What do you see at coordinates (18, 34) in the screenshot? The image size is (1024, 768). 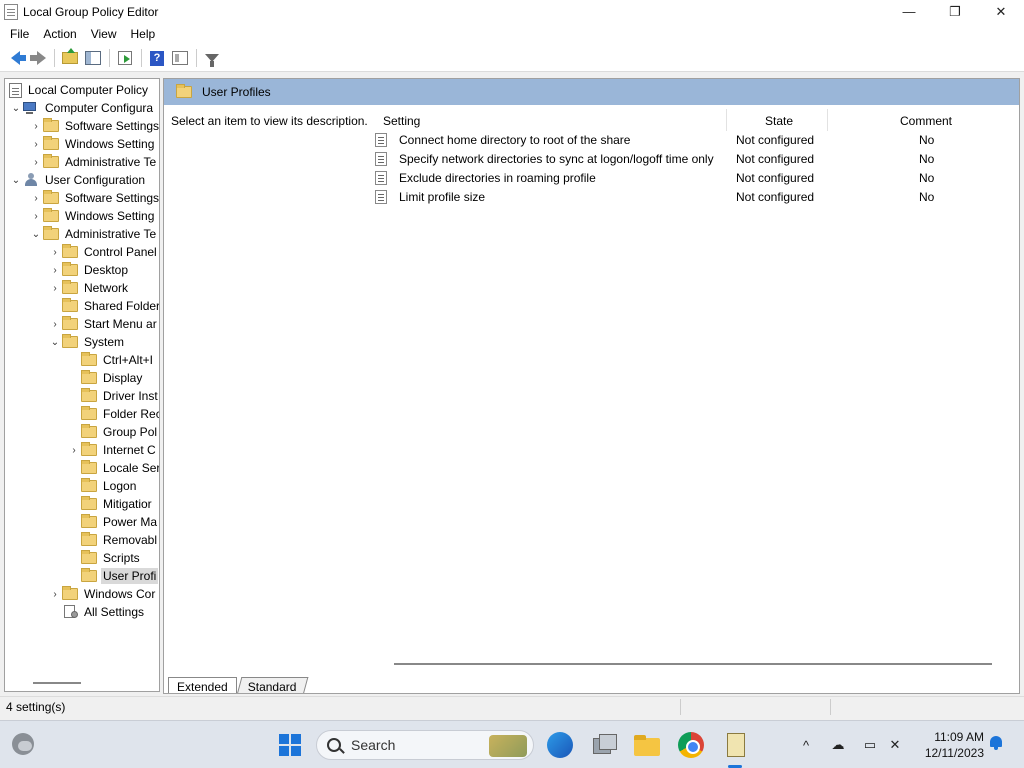 I see `menu-file: File` at bounding box center [18, 34].